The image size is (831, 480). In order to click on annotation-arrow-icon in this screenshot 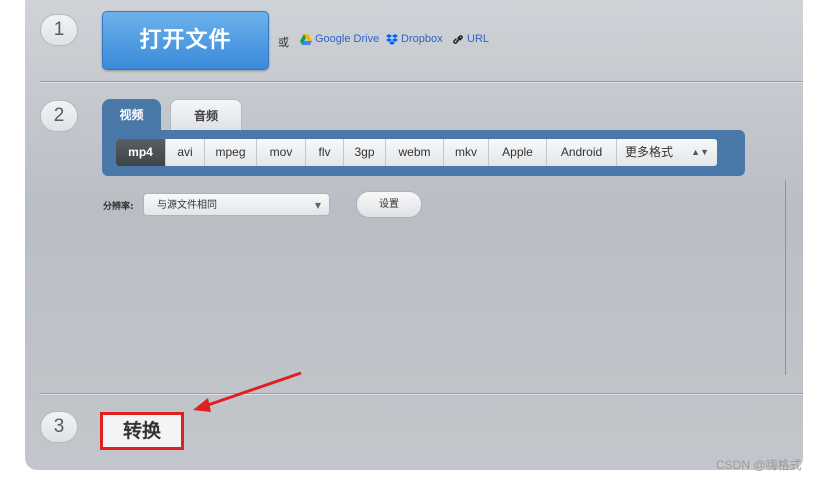, I will do `click(247, 391)`.